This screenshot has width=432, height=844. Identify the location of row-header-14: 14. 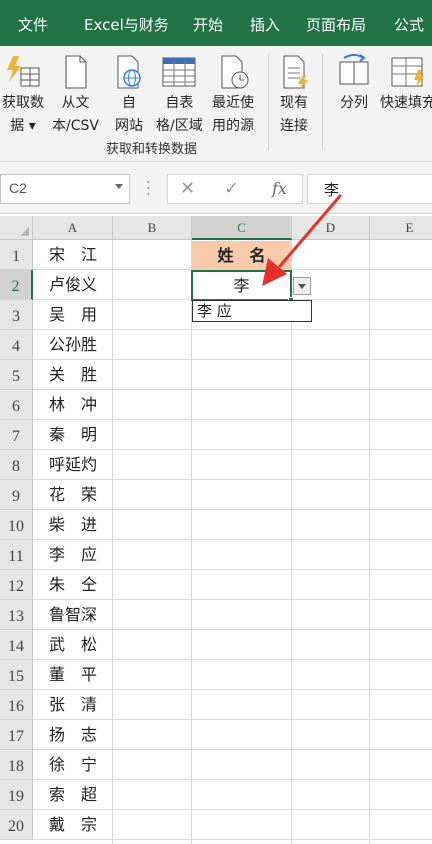
(16, 645).